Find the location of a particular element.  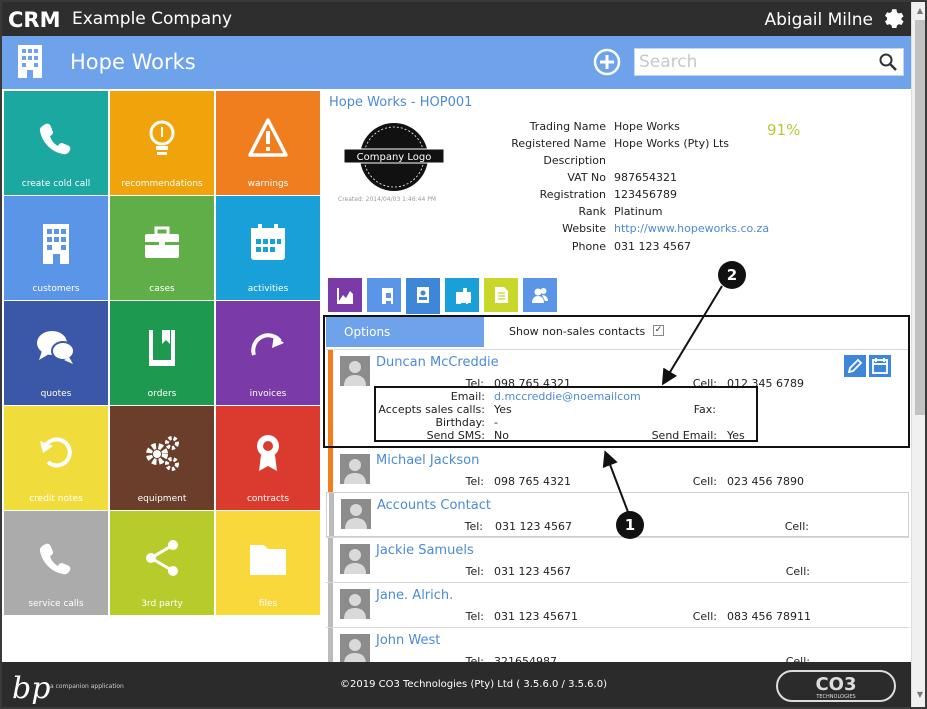

crm-logo: CRM is located at coordinates (36, 19).